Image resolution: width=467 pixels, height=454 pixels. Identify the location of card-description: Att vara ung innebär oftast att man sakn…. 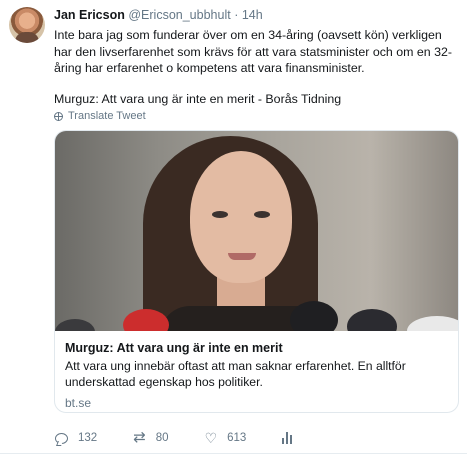
(235, 374).